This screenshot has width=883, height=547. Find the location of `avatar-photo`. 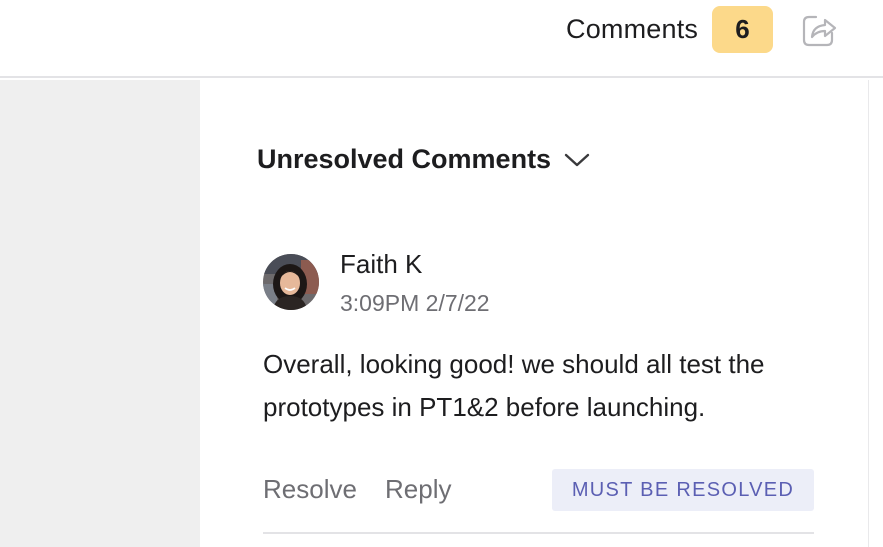

avatar-photo is located at coordinates (291, 282).